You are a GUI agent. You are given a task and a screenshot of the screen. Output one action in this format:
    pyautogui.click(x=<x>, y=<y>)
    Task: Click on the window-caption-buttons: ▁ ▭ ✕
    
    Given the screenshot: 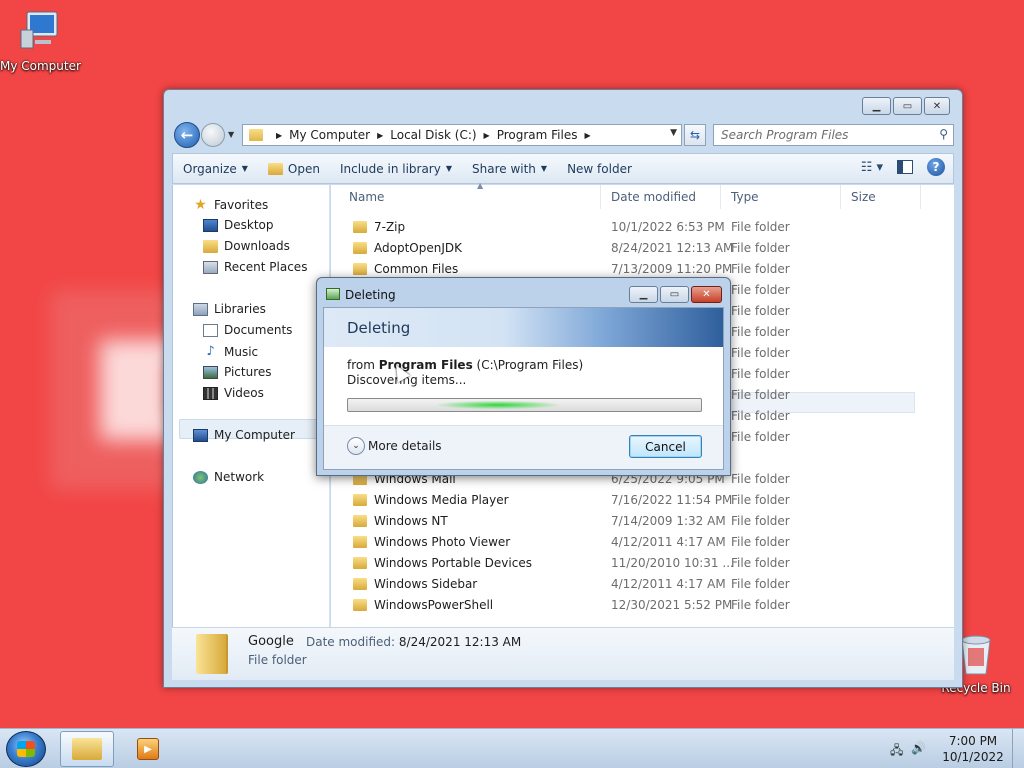 What is the action you would take?
    pyautogui.click(x=906, y=106)
    